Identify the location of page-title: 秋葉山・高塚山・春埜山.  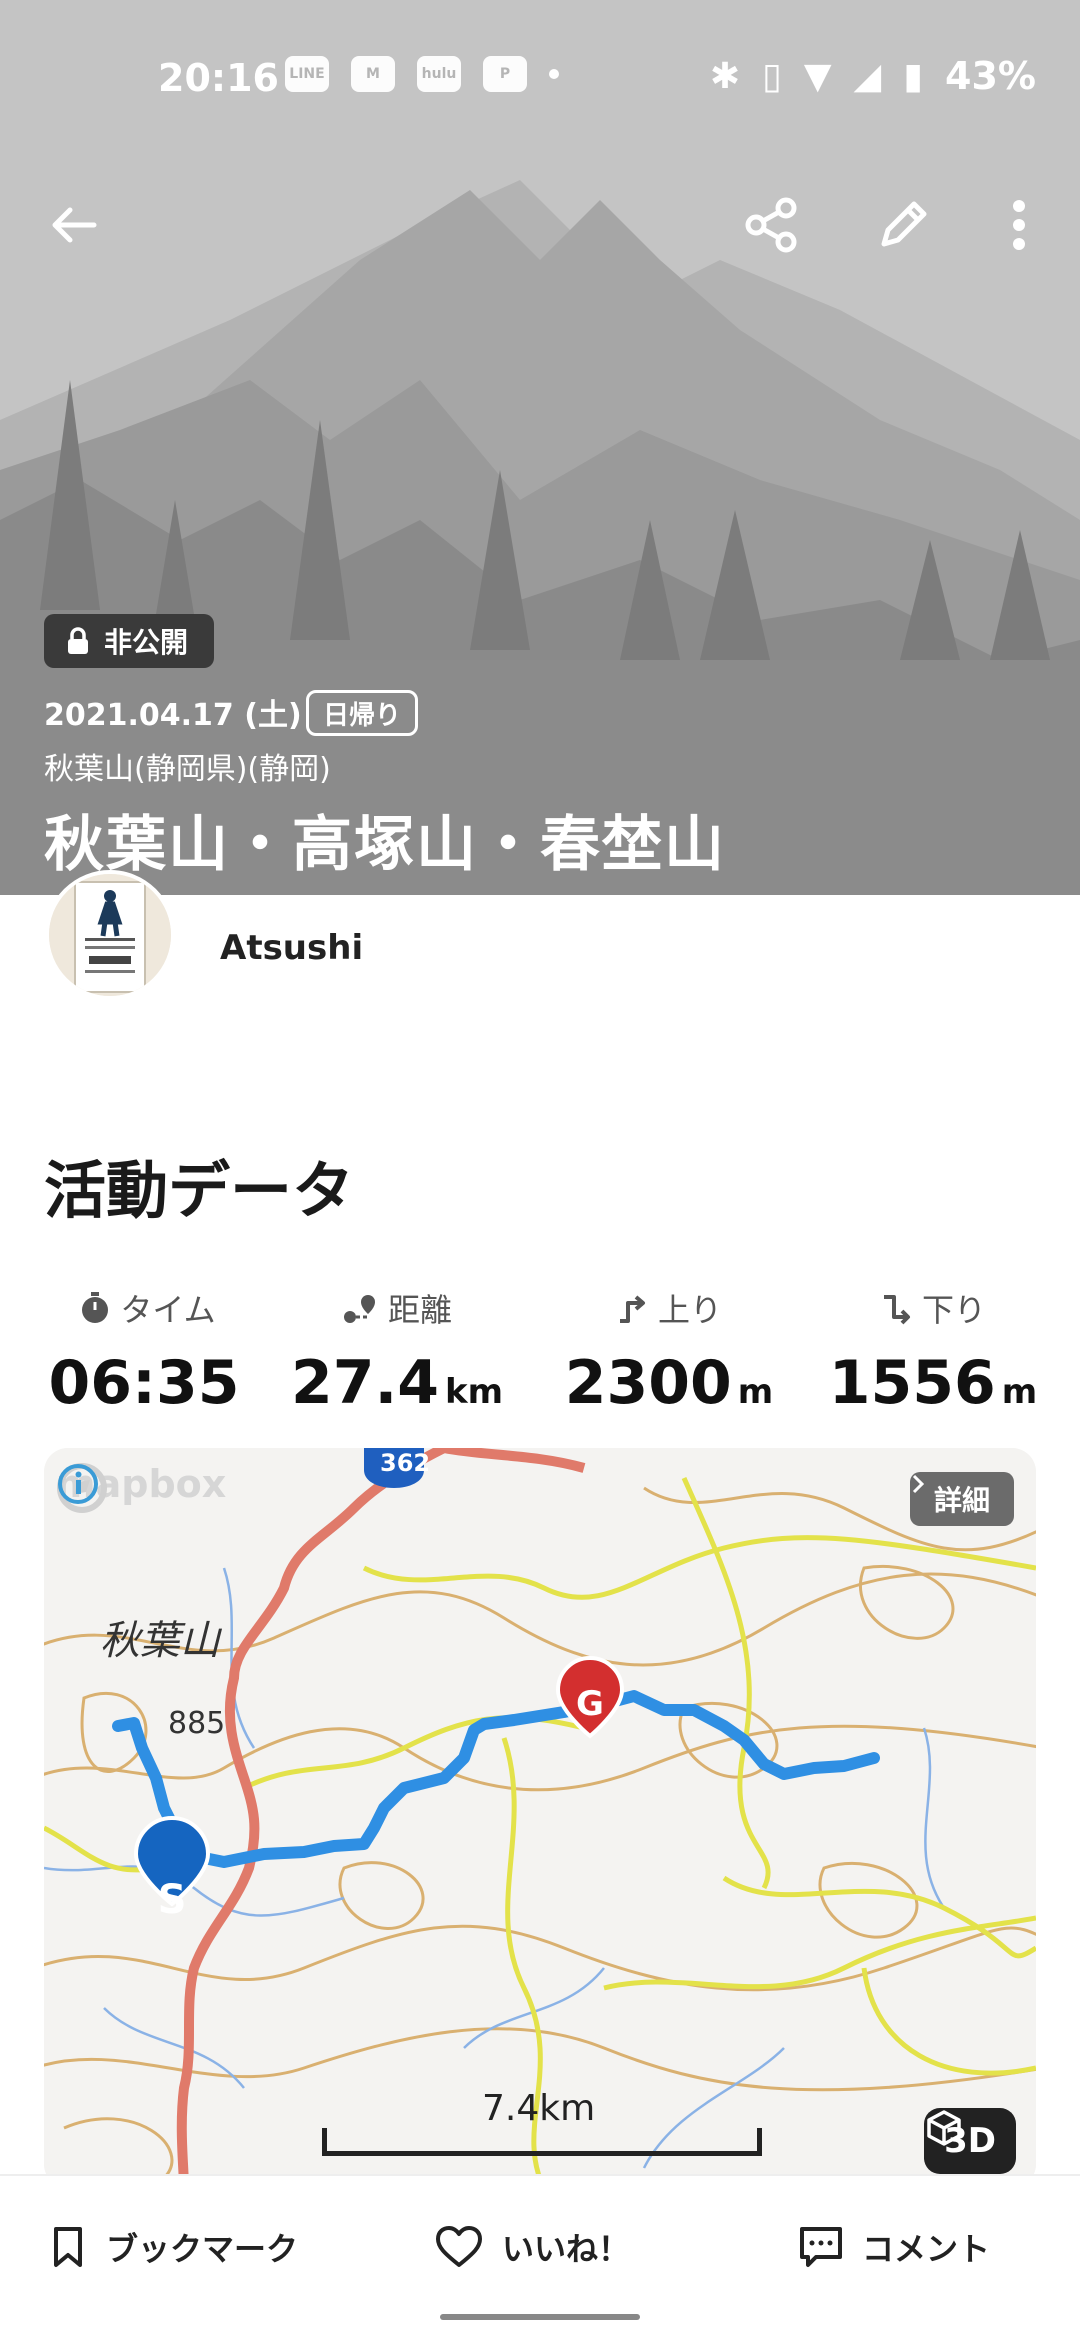
(385, 845).